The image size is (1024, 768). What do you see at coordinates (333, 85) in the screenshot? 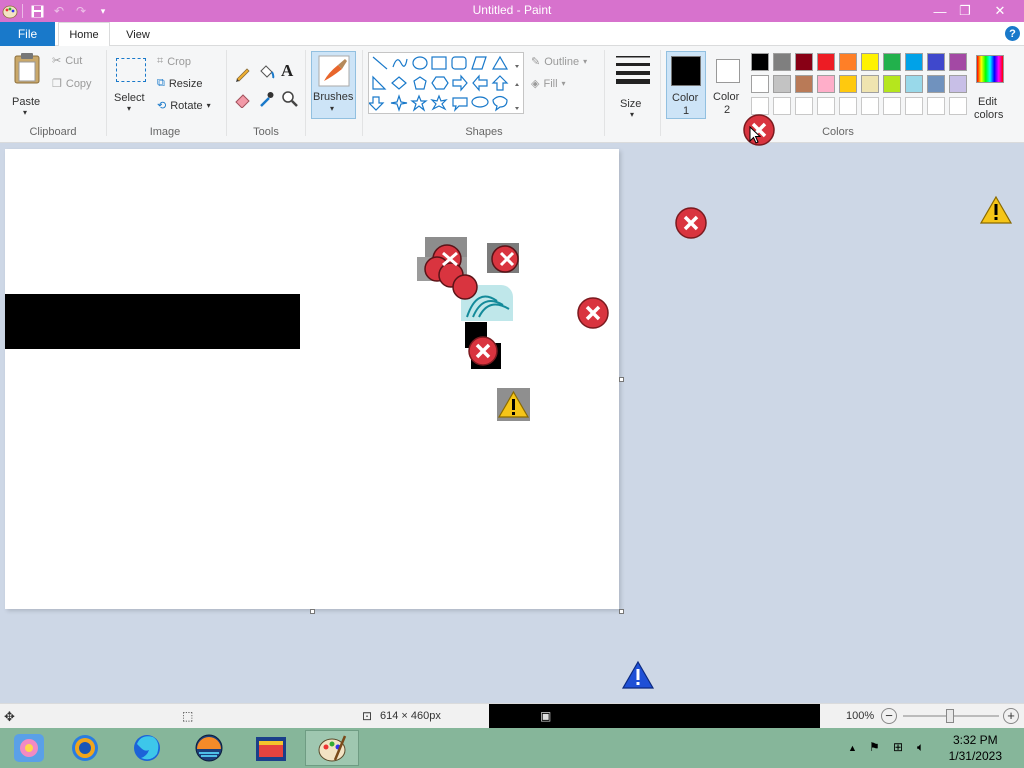
I see `brushes-button: Brushes ▾` at bounding box center [333, 85].